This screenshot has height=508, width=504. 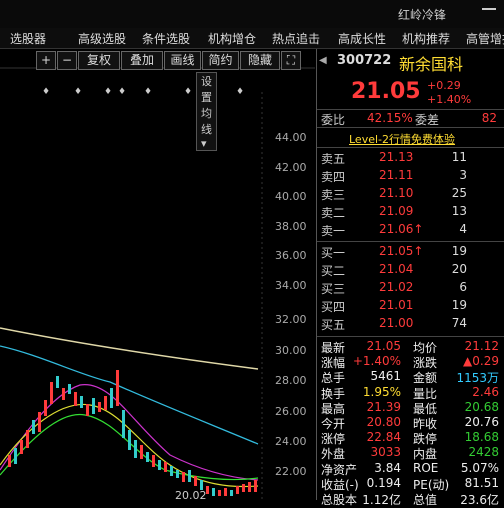 I want to click on menu-institution-recommend: 机构推荐, so click(x=426, y=38).